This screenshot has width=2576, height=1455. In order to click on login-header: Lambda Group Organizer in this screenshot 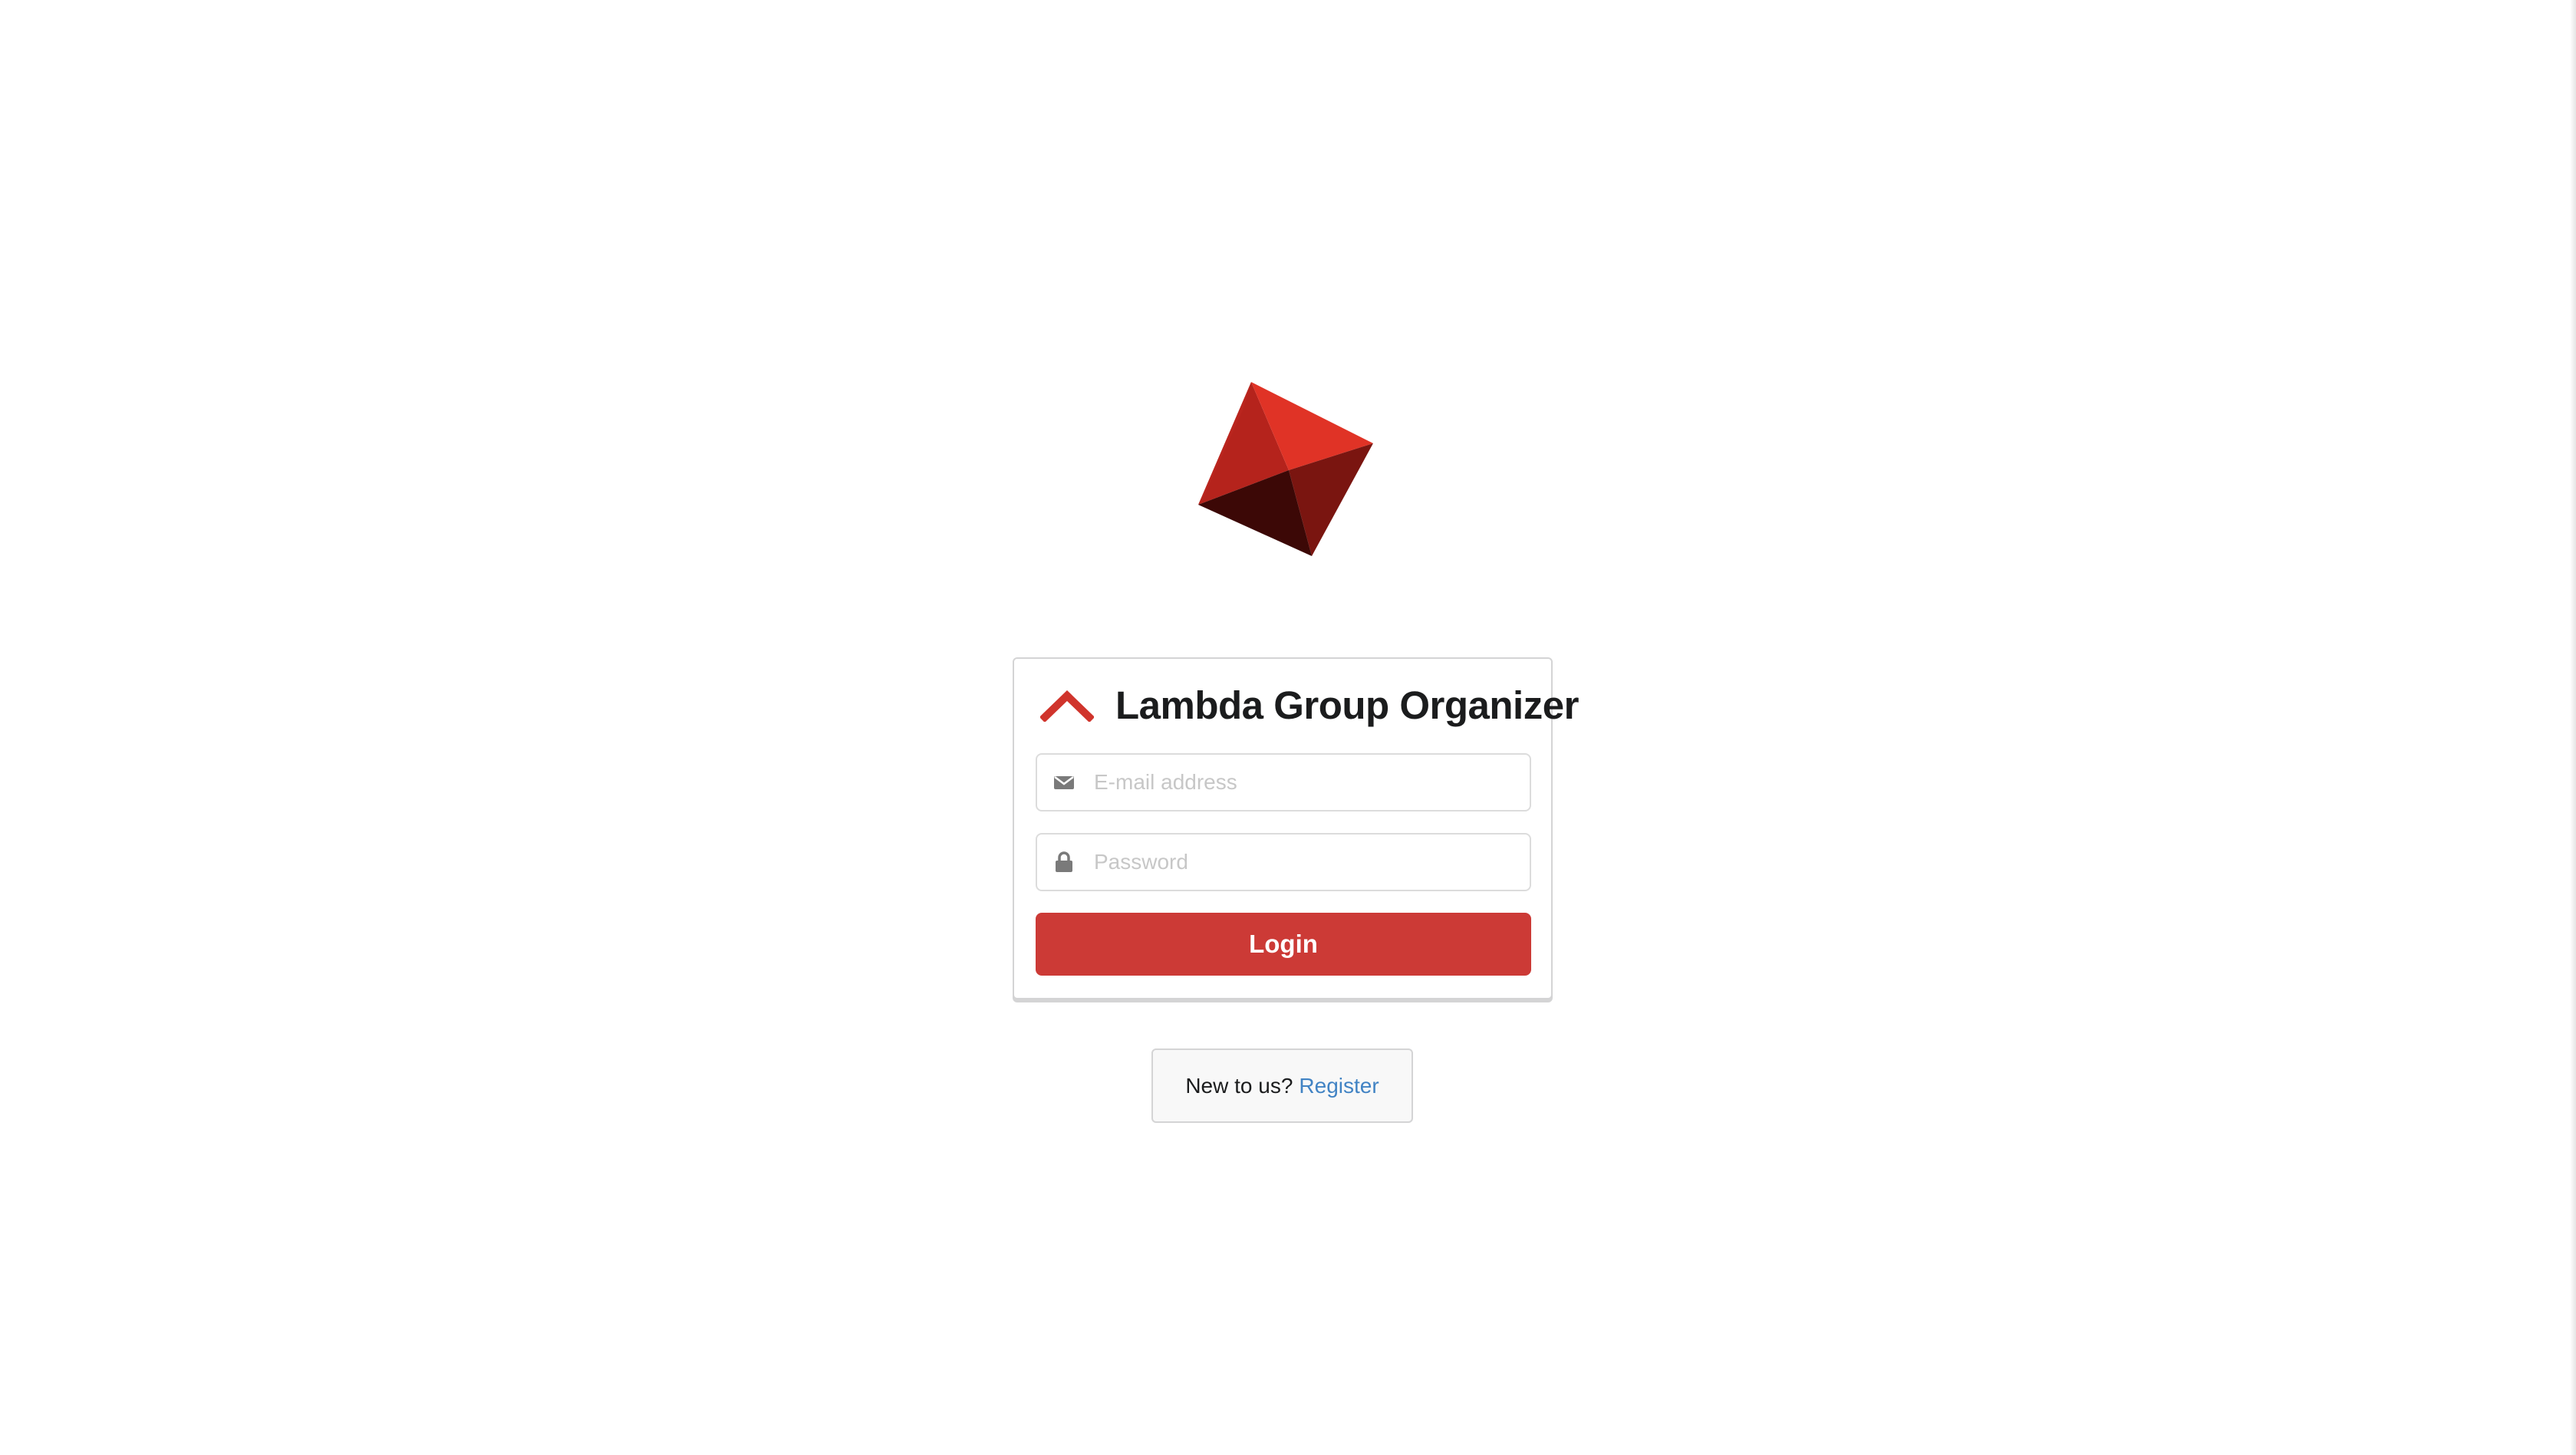, I will do `click(1309, 705)`.